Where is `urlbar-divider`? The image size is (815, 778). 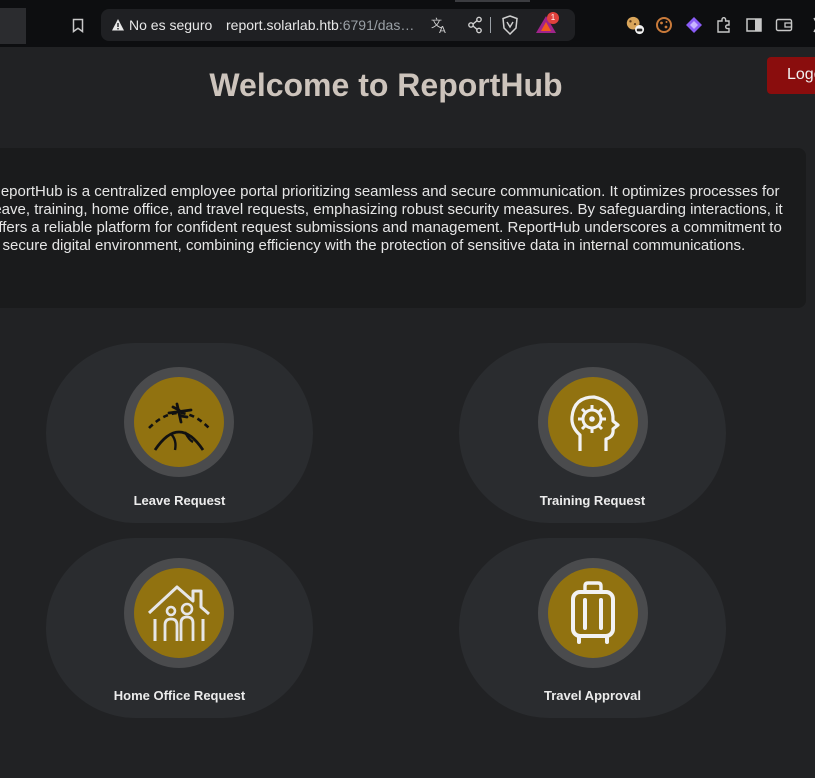
urlbar-divider is located at coordinates (490, 25).